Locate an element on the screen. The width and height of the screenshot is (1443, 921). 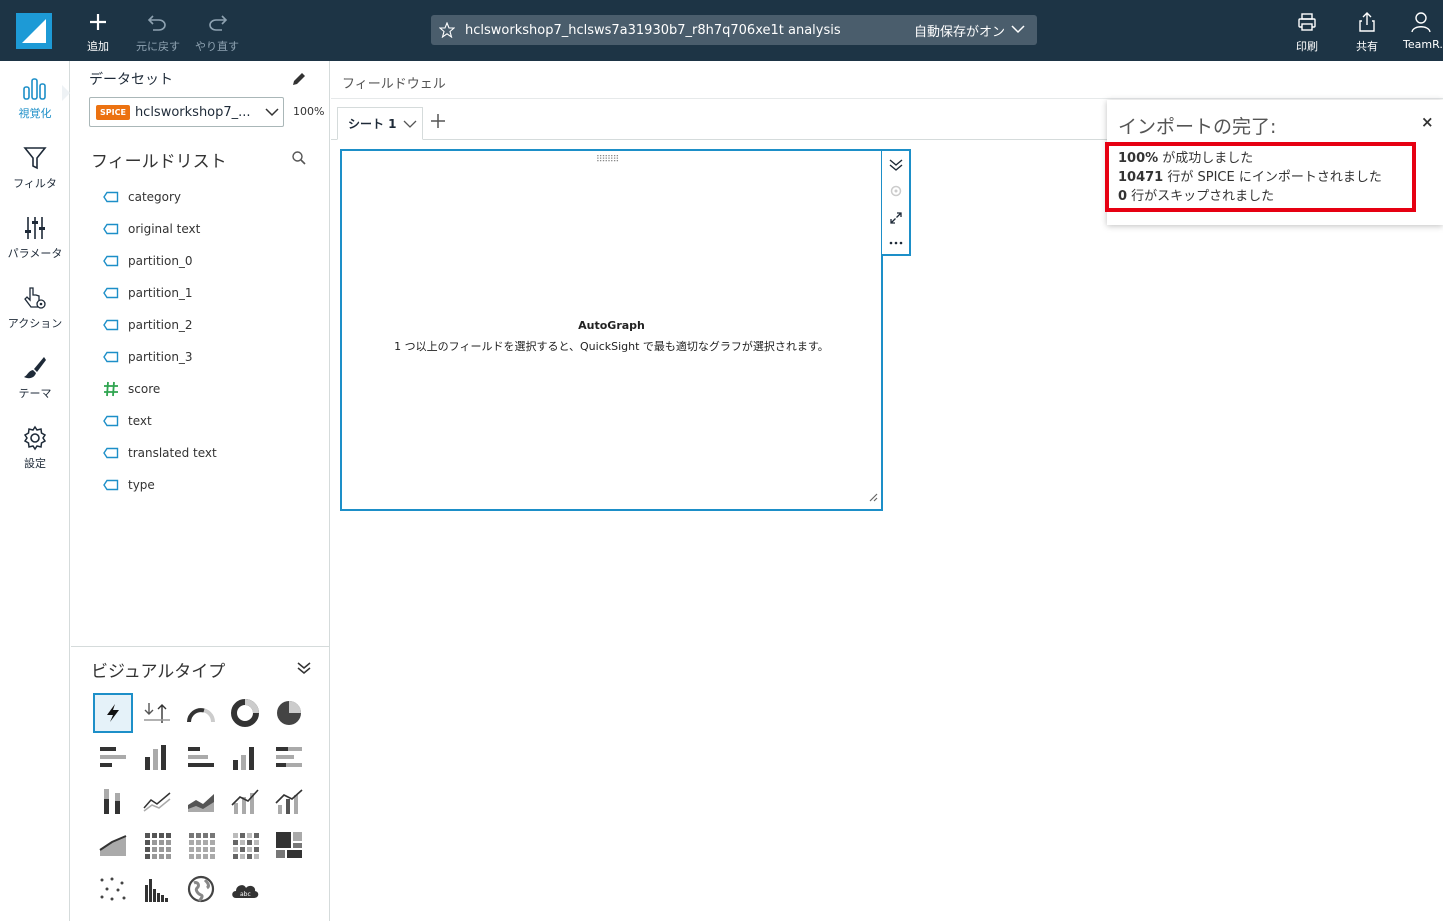
horizontal-bar-icon is located at coordinates (113, 757).